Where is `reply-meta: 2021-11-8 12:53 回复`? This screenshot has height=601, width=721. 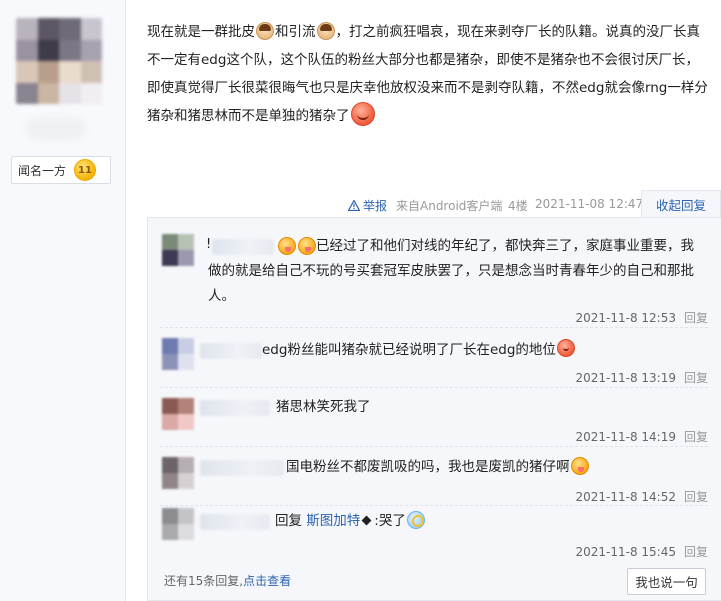
reply-meta: 2021-11-8 12:53 回复 is located at coordinates (641, 317).